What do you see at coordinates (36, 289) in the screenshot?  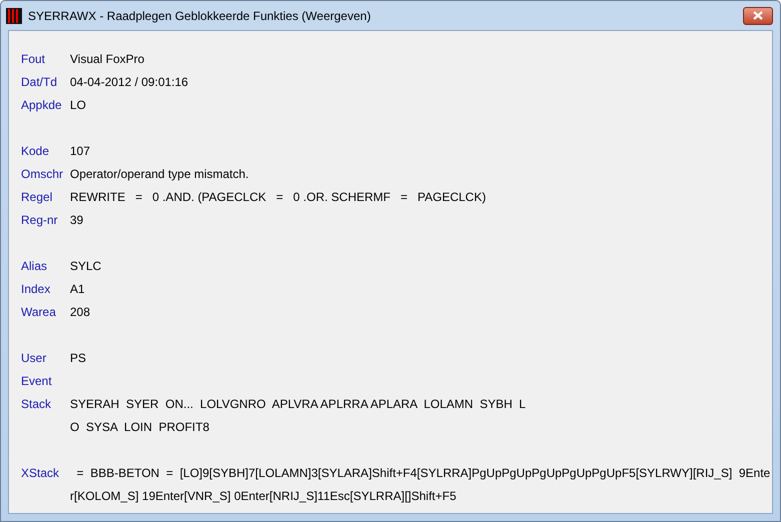 I see `field-label: Index` at bounding box center [36, 289].